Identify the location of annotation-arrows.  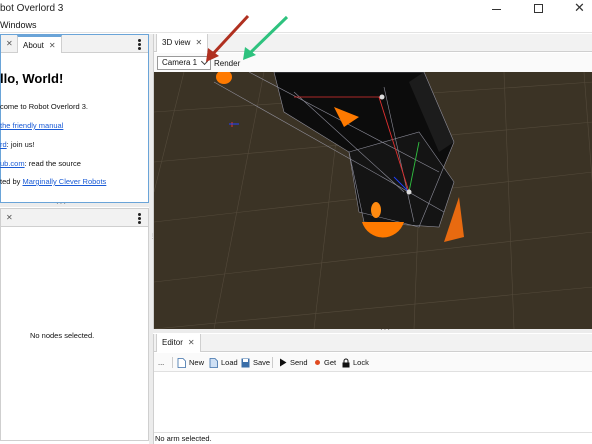
(247, 38).